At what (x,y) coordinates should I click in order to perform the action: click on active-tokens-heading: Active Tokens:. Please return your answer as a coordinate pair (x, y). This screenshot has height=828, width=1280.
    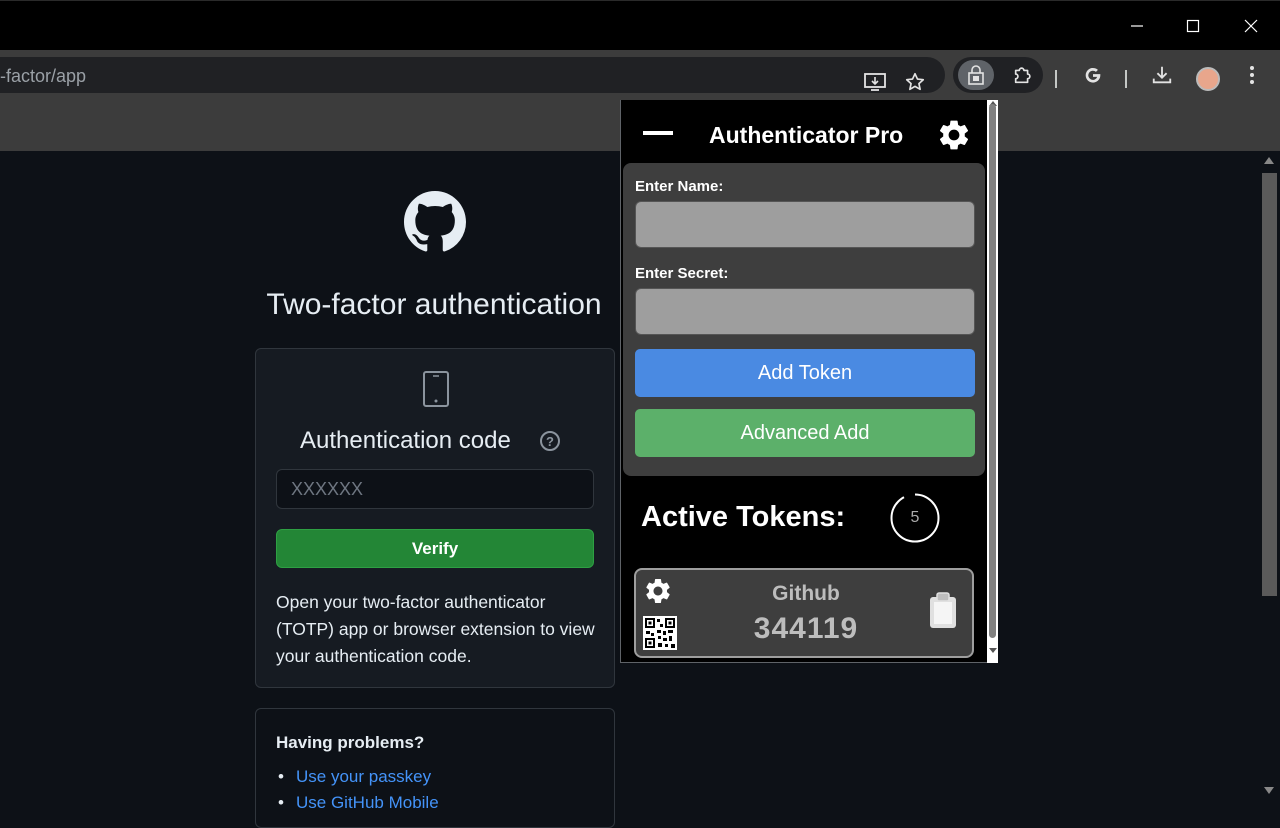
    Looking at the image, I should click on (743, 517).